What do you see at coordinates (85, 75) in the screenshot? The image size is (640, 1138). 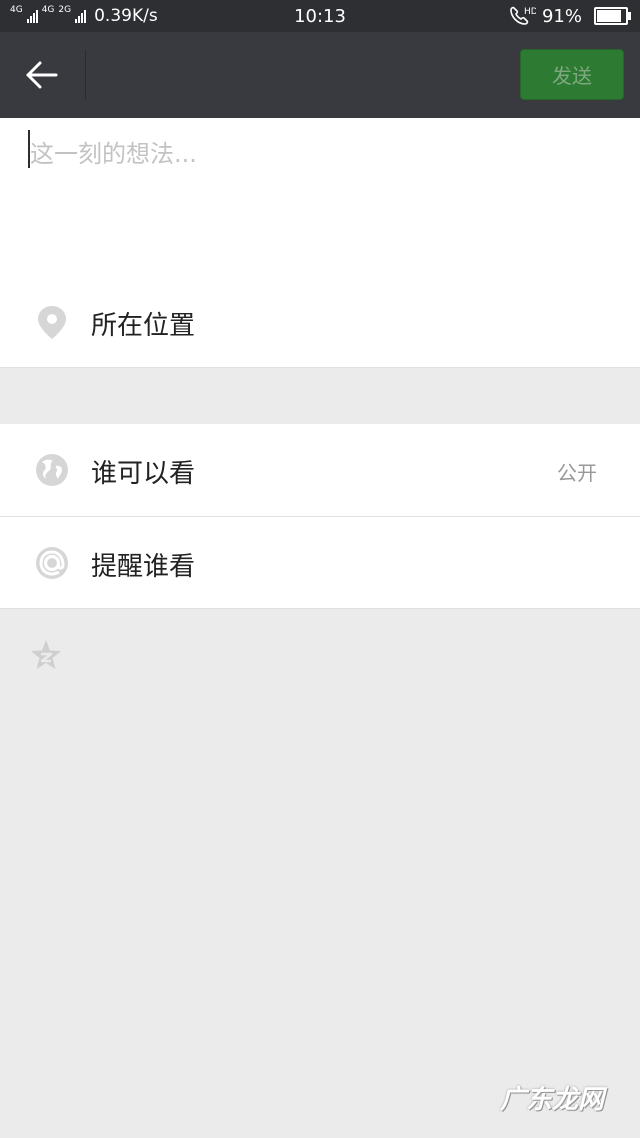 I see `top-bar-divider` at bounding box center [85, 75].